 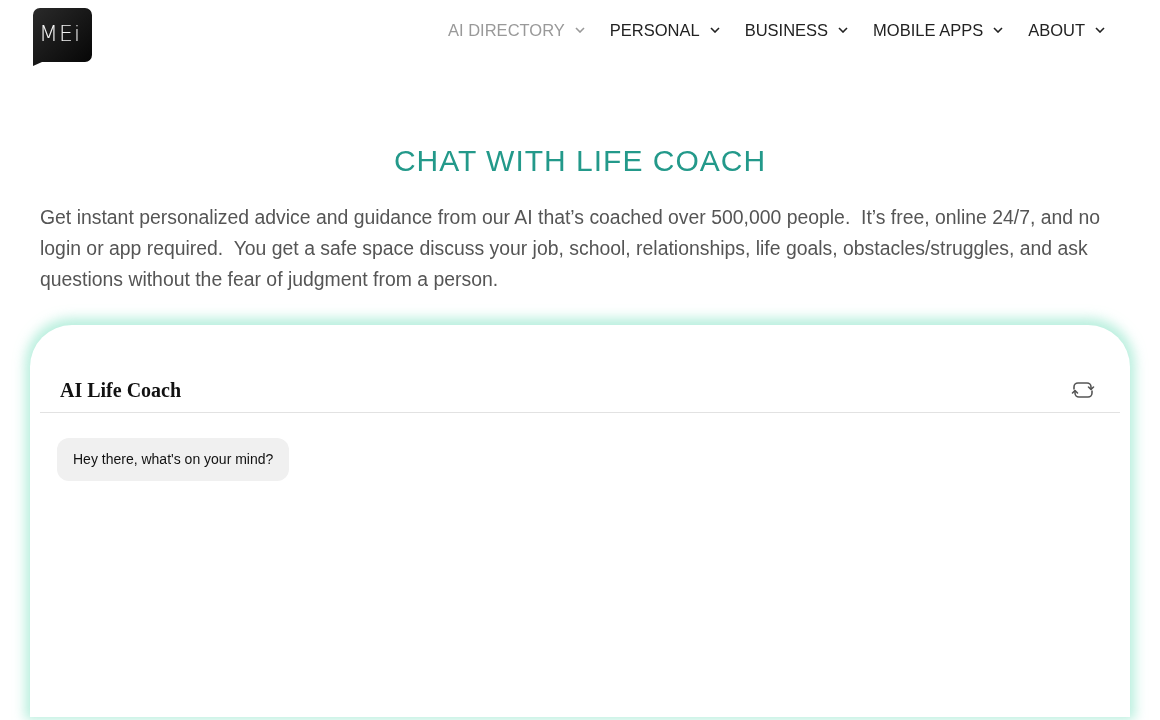 What do you see at coordinates (580, 161) in the screenshot?
I see `page-title: CHAT WITH LIFE COACH` at bounding box center [580, 161].